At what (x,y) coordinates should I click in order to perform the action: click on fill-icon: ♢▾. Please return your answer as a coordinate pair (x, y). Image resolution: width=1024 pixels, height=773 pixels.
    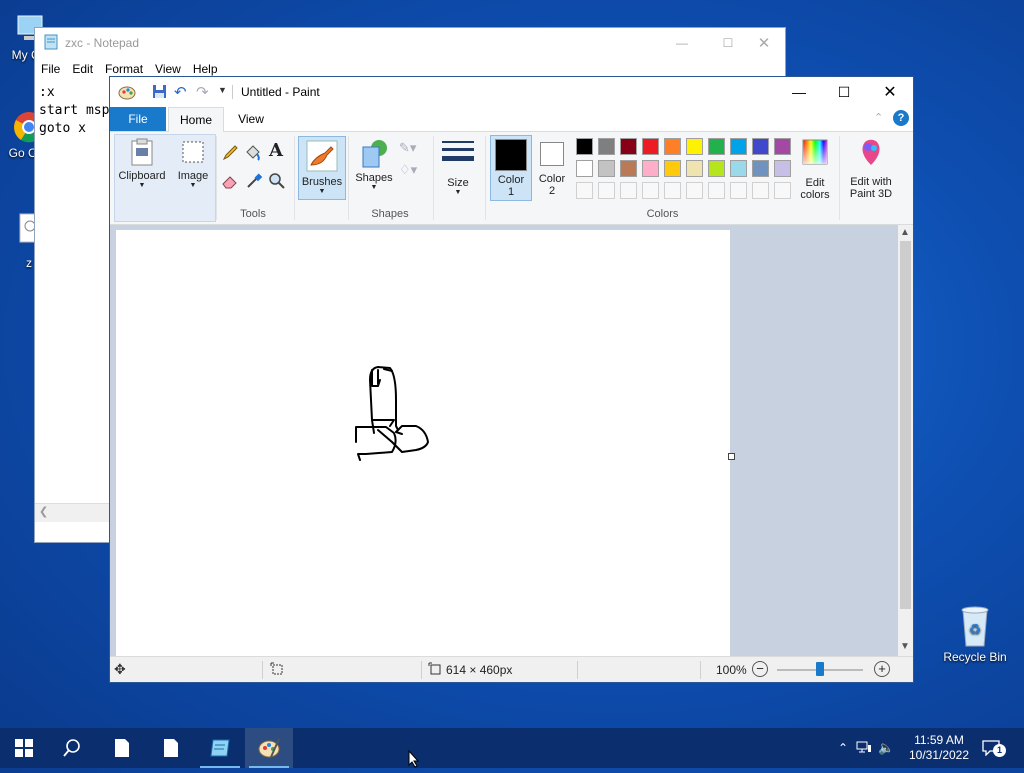
    Looking at the image, I should click on (408, 170).